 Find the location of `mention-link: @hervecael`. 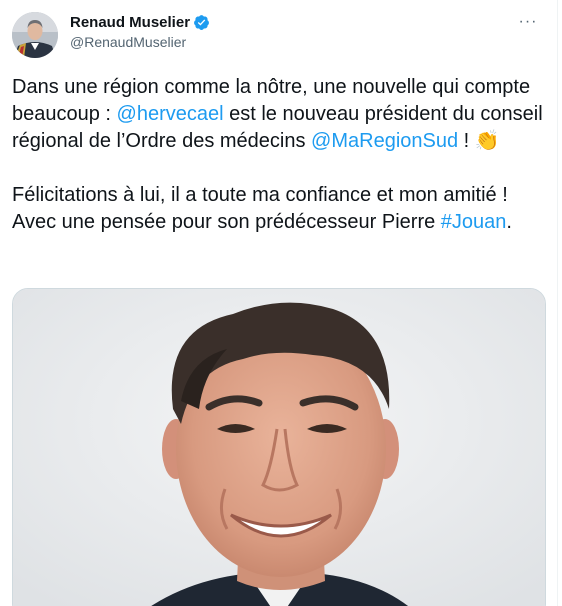

mention-link: @hervecael is located at coordinates (170, 114).